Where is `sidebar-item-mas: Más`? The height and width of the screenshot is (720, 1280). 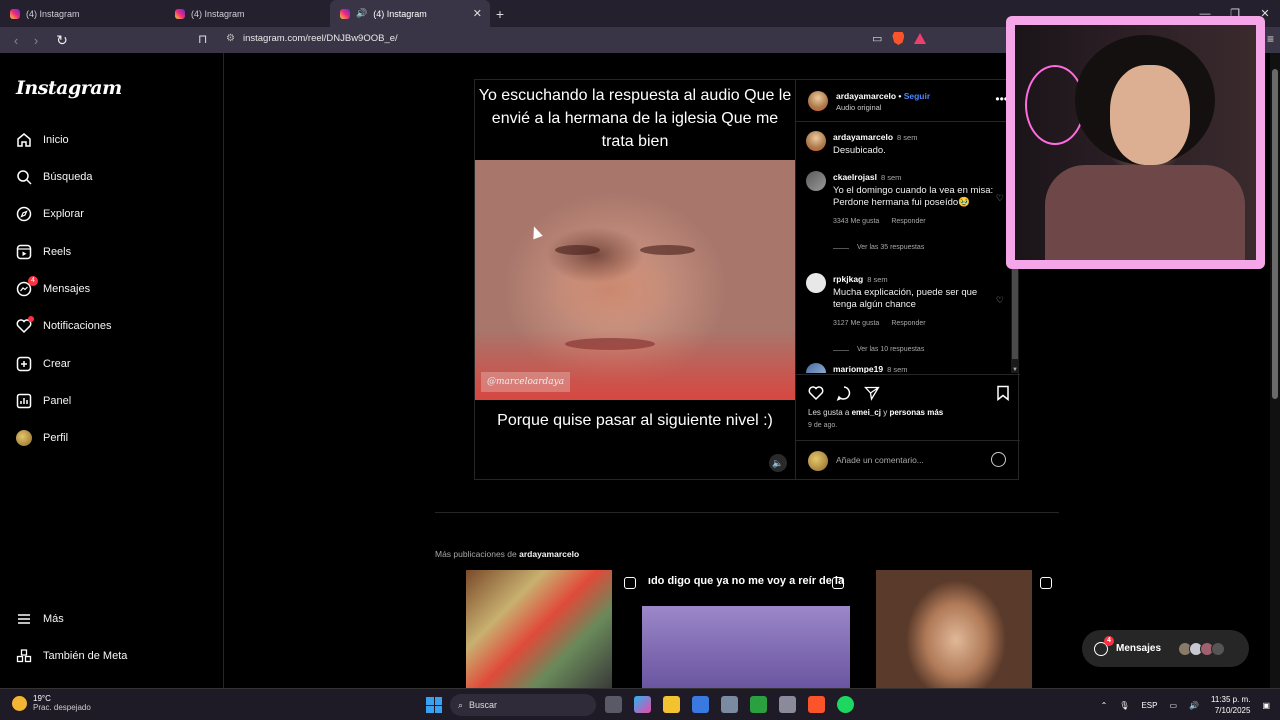
sidebar-item-mas: Más is located at coordinates (40, 619).